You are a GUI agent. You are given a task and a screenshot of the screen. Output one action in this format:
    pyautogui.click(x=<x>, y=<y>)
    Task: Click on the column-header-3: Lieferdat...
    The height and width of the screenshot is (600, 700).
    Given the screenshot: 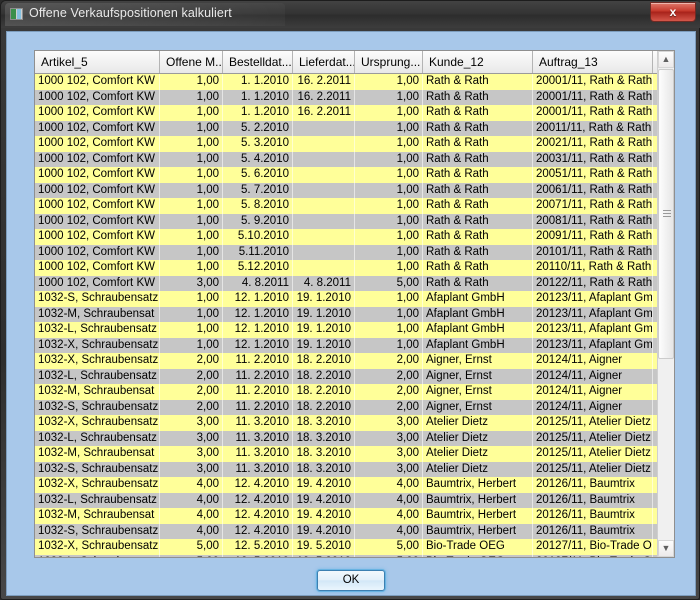 What is the action you would take?
    pyautogui.click(x=324, y=62)
    